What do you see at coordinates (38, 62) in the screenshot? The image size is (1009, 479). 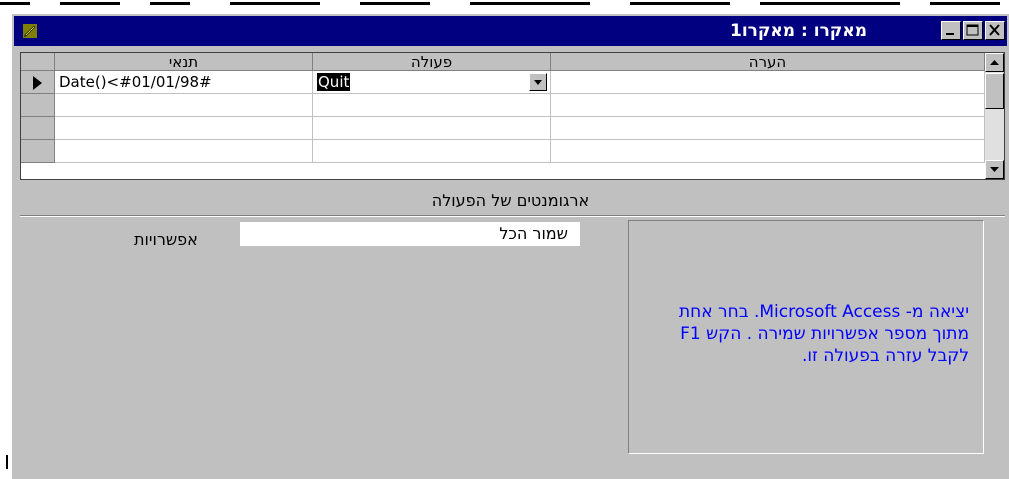 I see `grid-corner-selector` at bounding box center [38, 62].